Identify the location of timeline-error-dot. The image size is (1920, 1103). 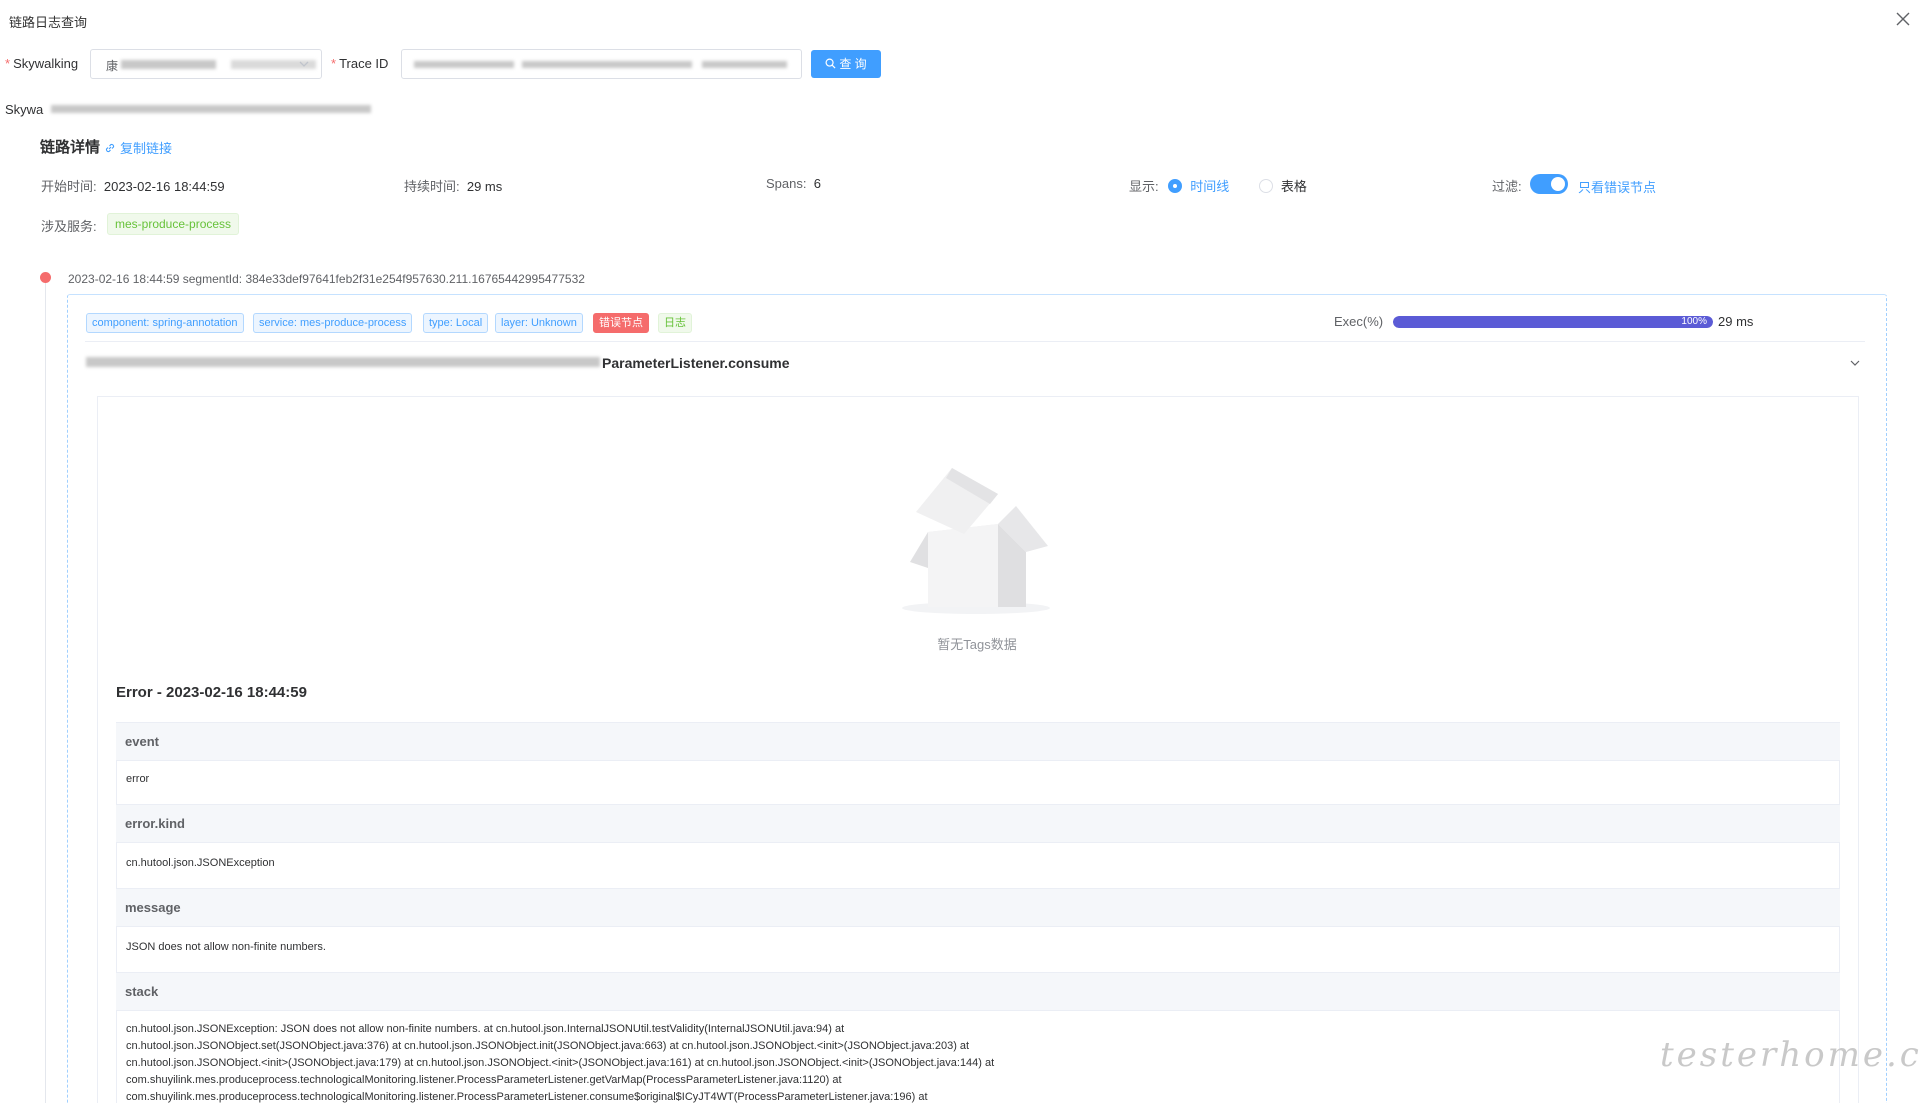
(45, 277).